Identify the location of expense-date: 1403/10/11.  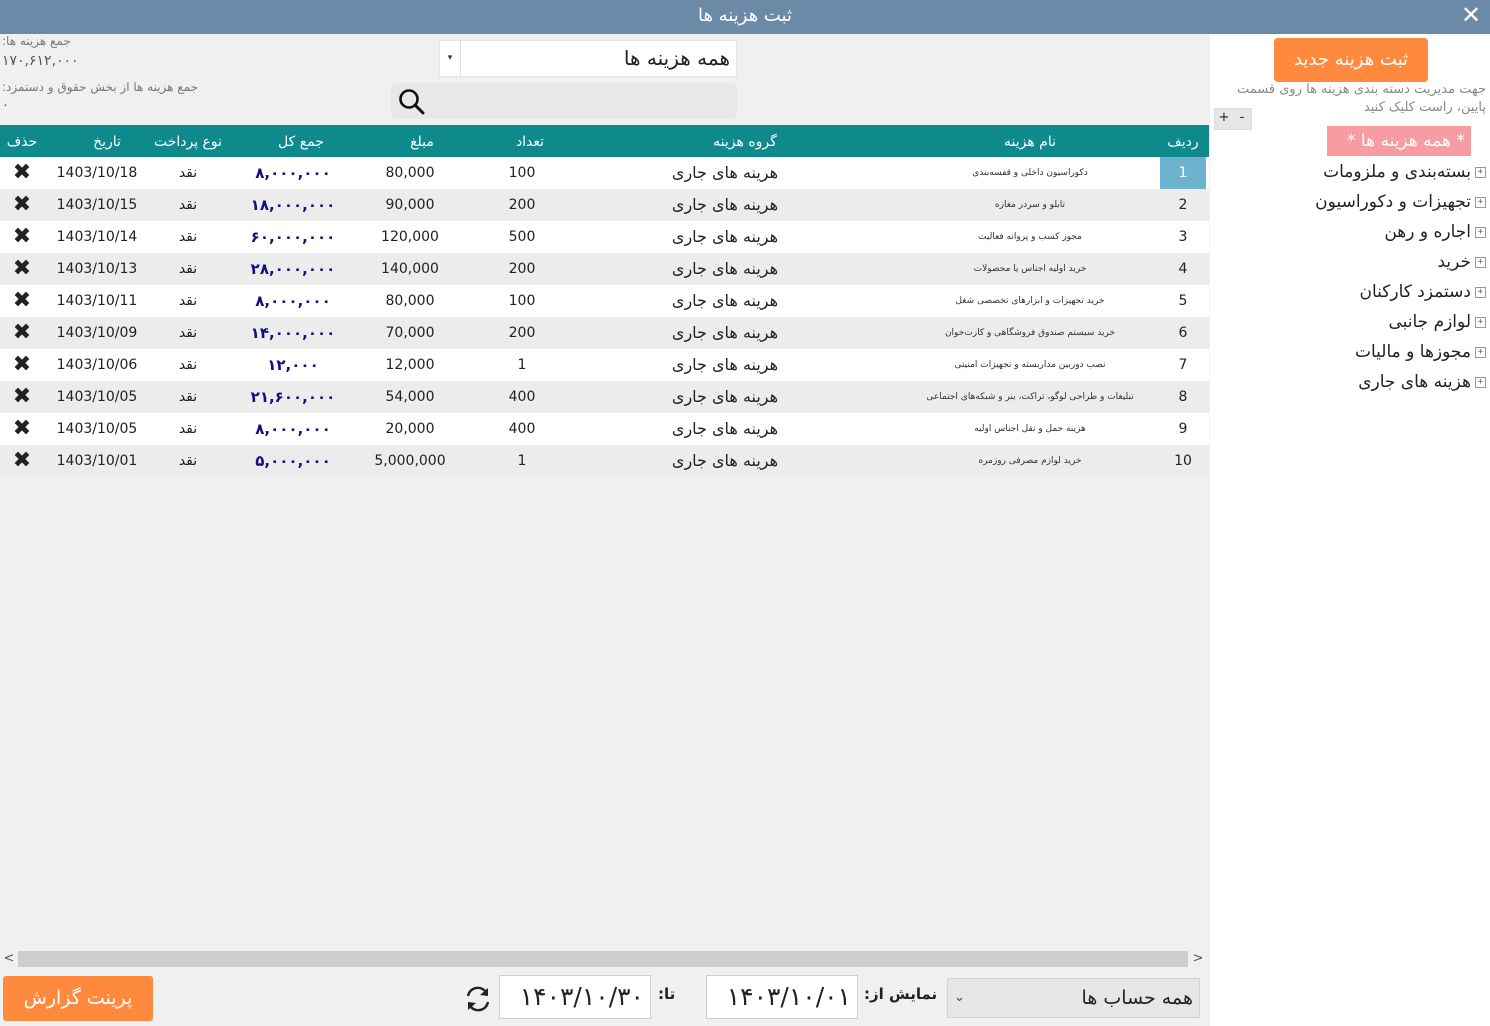
(97, 301).